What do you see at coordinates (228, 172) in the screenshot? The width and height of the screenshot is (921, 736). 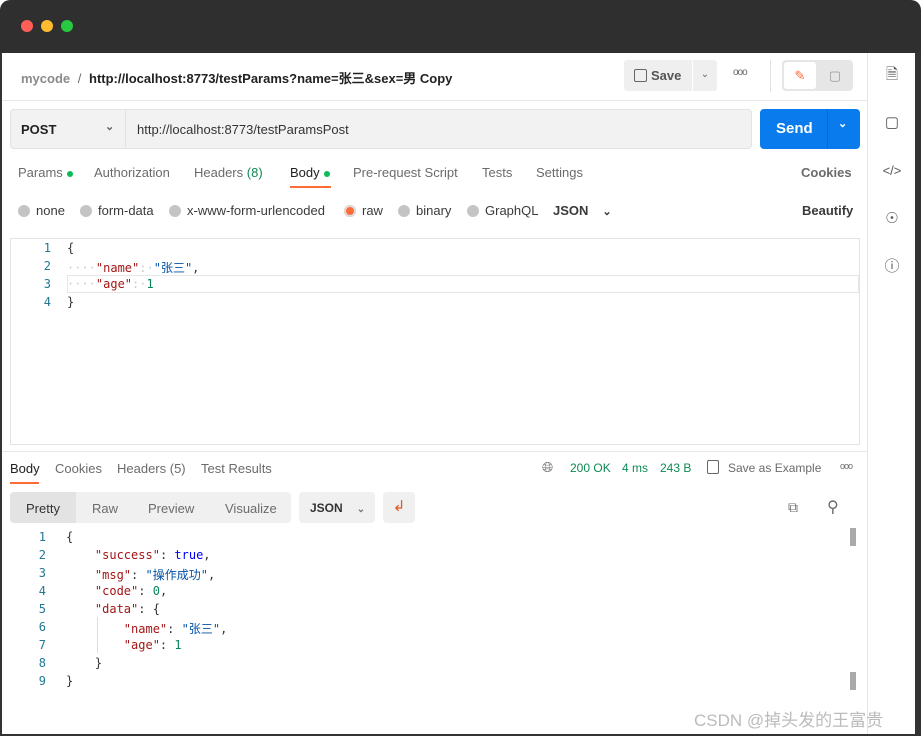 I see `tab-headers: Headers (8)` at bounding box center [228, 172].